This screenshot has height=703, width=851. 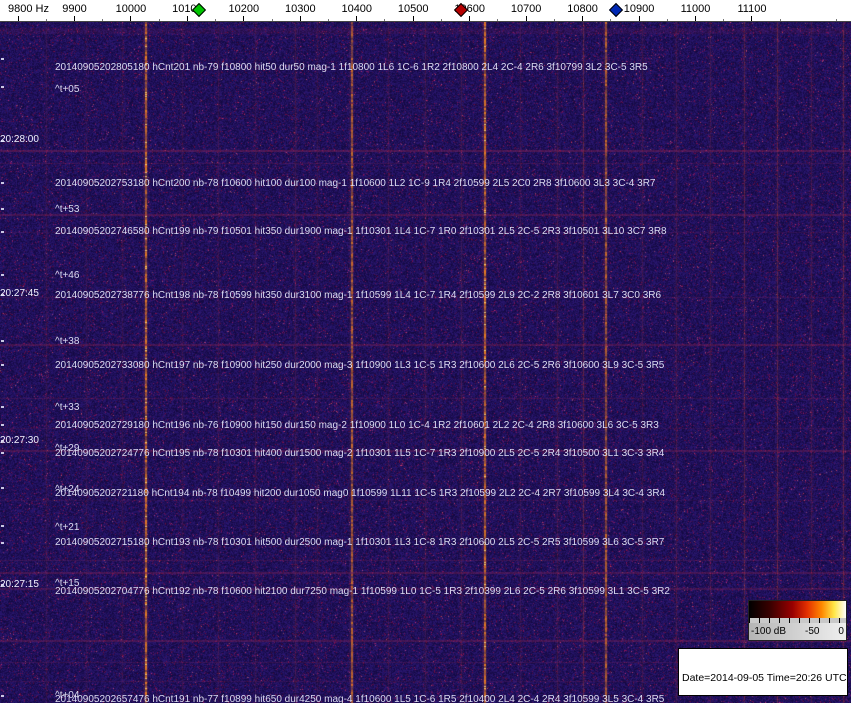 What do you see at coordinates (752, 9) in the screenshot?
I see `freq-tick-label: 11100` at bounding box center [752, 9].